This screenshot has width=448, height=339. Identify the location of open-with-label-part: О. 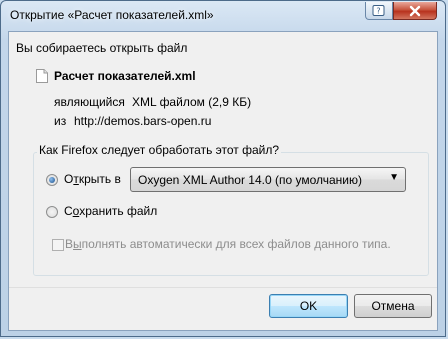
(69, 179).